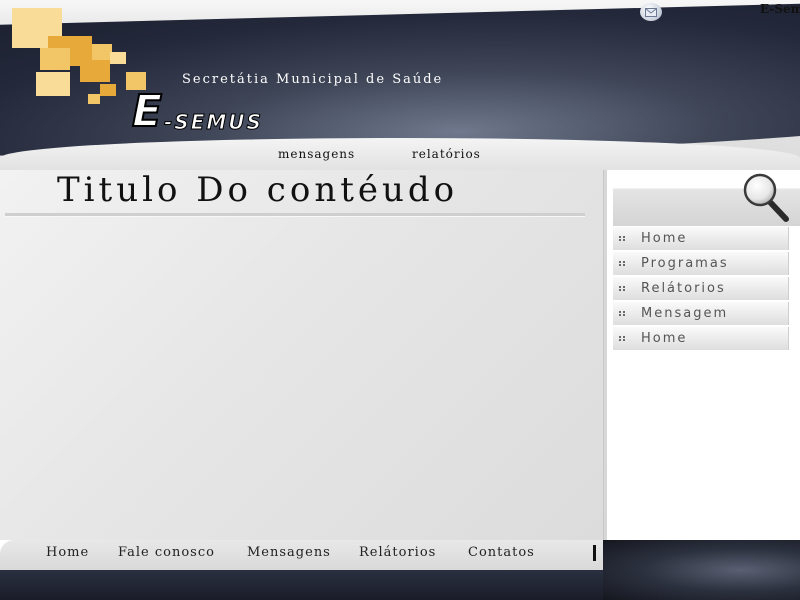 The height and width of the screenshot is (600, 800). Describe the element at coordinates (701, 570) in the screenshot. I see `footer-corner-decoration` at that location.